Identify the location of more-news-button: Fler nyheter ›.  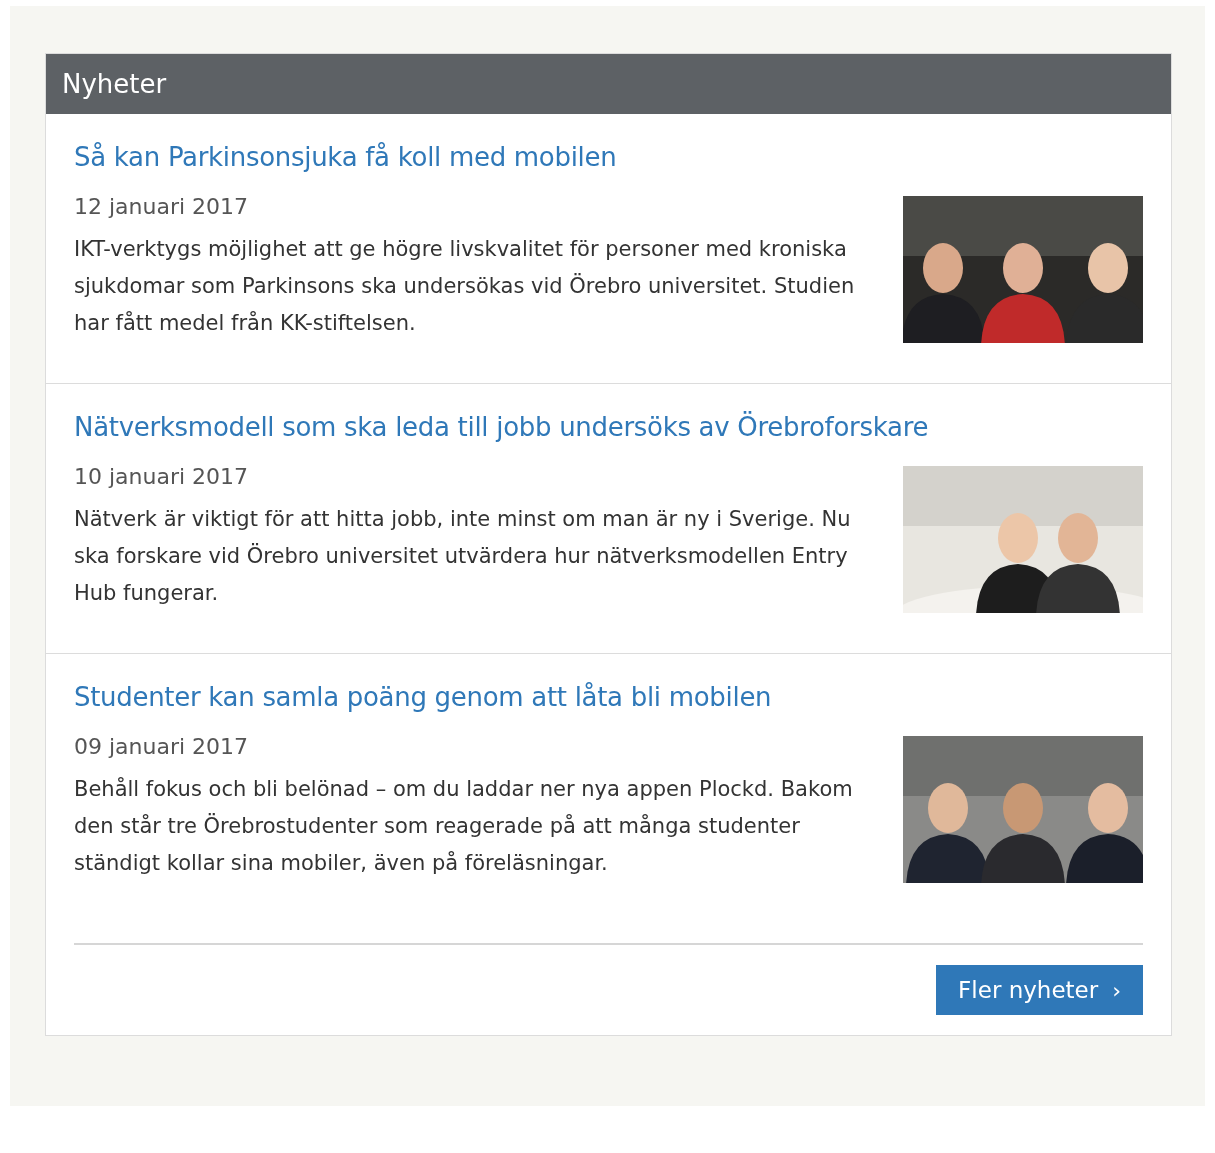
(1039, 990).